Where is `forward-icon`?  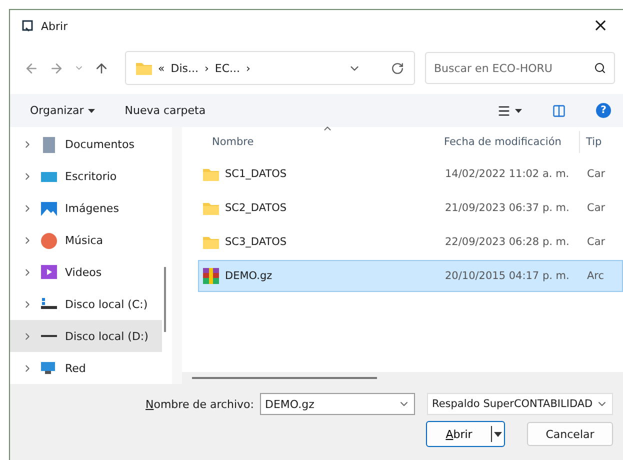 forward-icon is located at coordinates (56, 68).